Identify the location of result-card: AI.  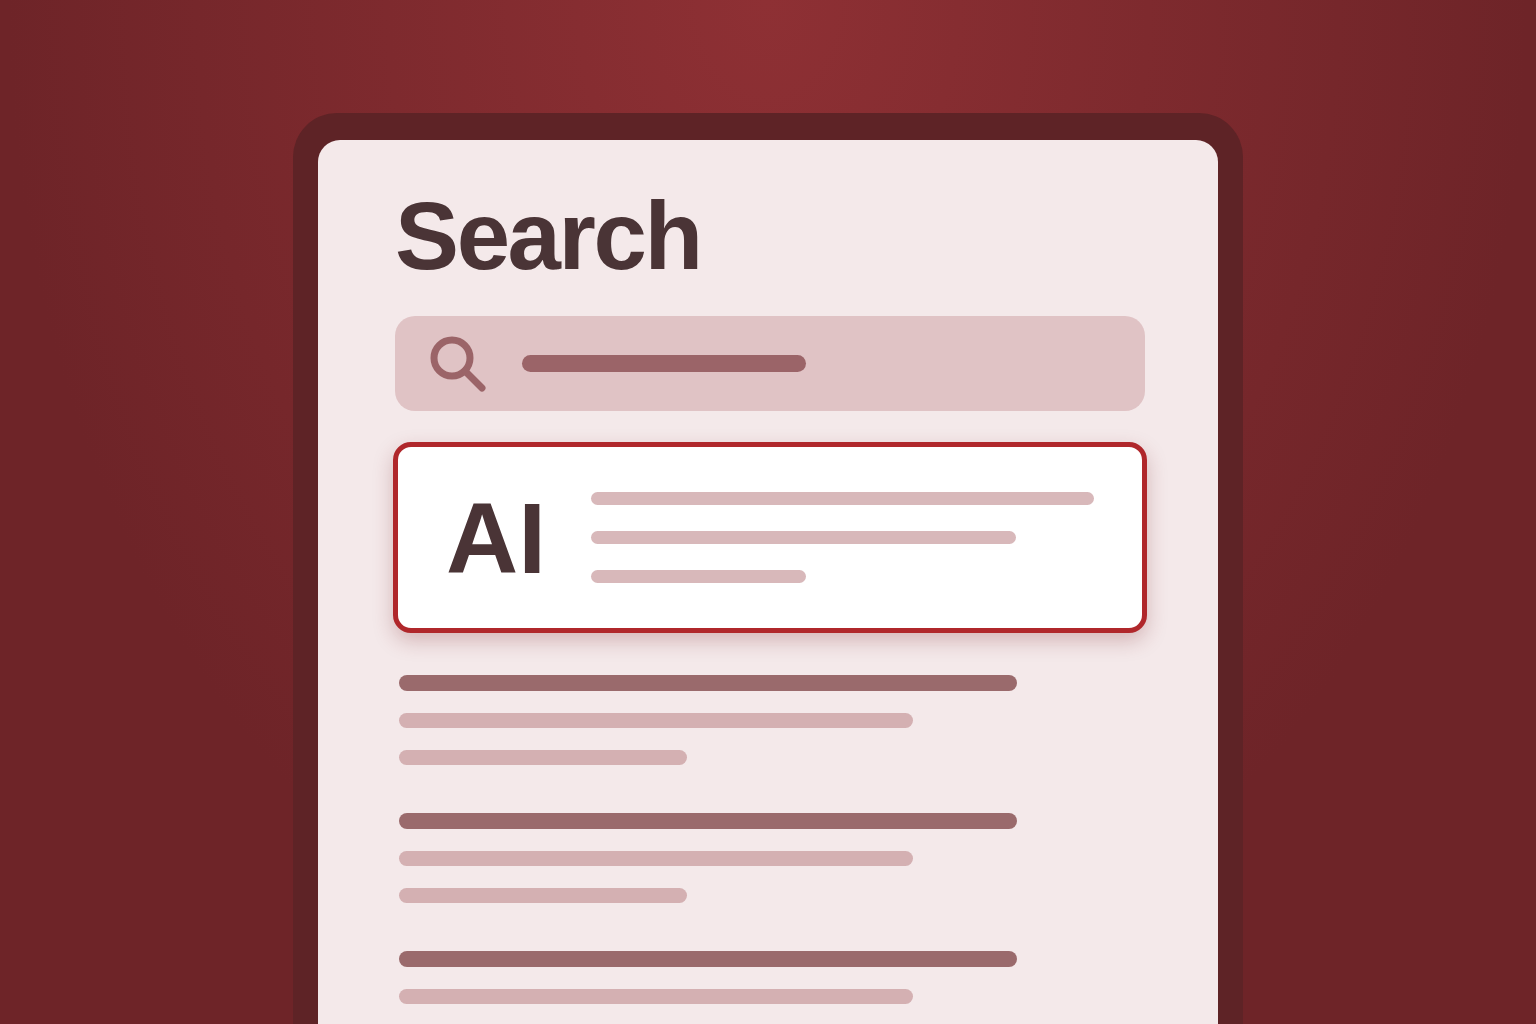
(770, 537).